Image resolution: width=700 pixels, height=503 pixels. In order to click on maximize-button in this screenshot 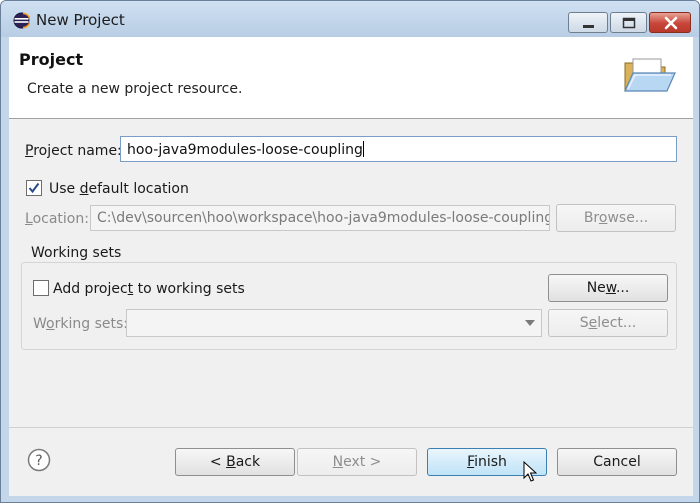, I will do `click(628, 22)`.